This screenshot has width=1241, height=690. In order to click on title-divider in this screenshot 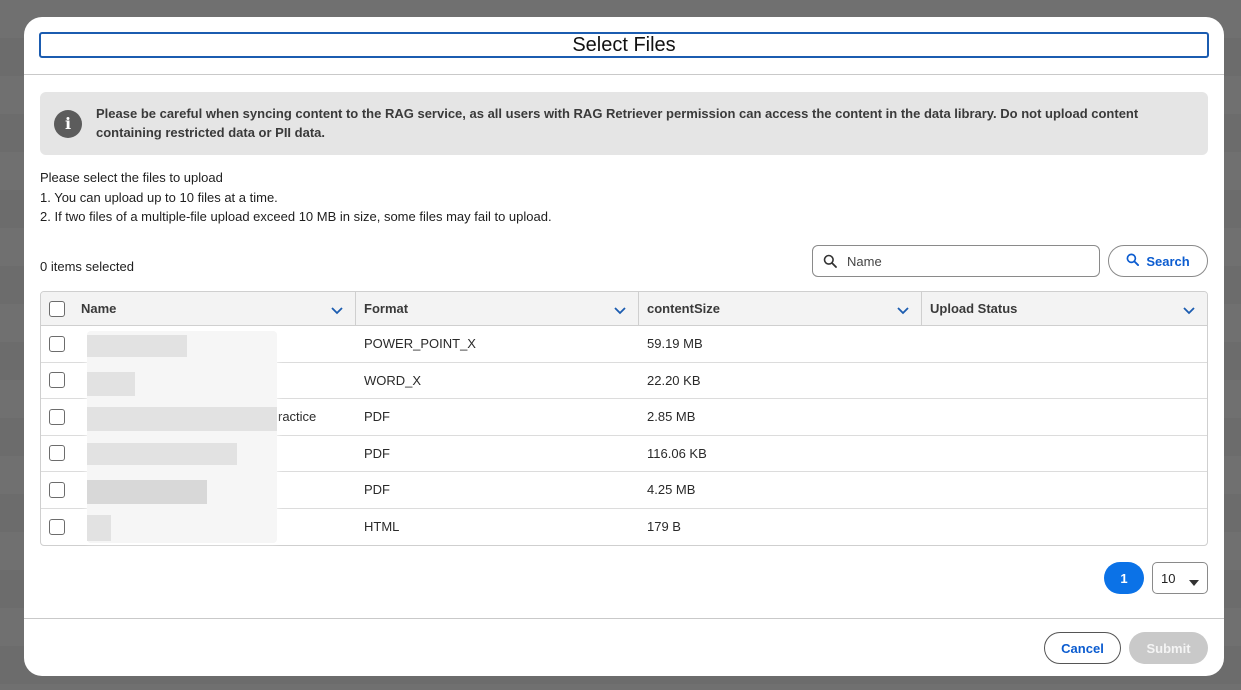, I will do `click(624, 74)`.